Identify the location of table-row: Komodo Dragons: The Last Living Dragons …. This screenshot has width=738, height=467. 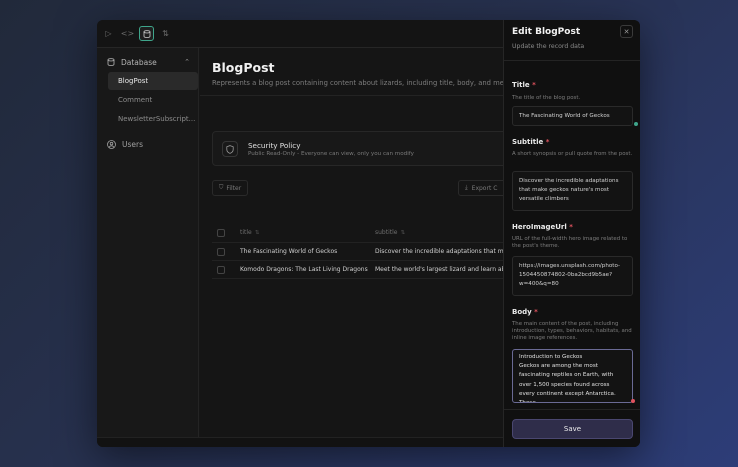
(362, 270).